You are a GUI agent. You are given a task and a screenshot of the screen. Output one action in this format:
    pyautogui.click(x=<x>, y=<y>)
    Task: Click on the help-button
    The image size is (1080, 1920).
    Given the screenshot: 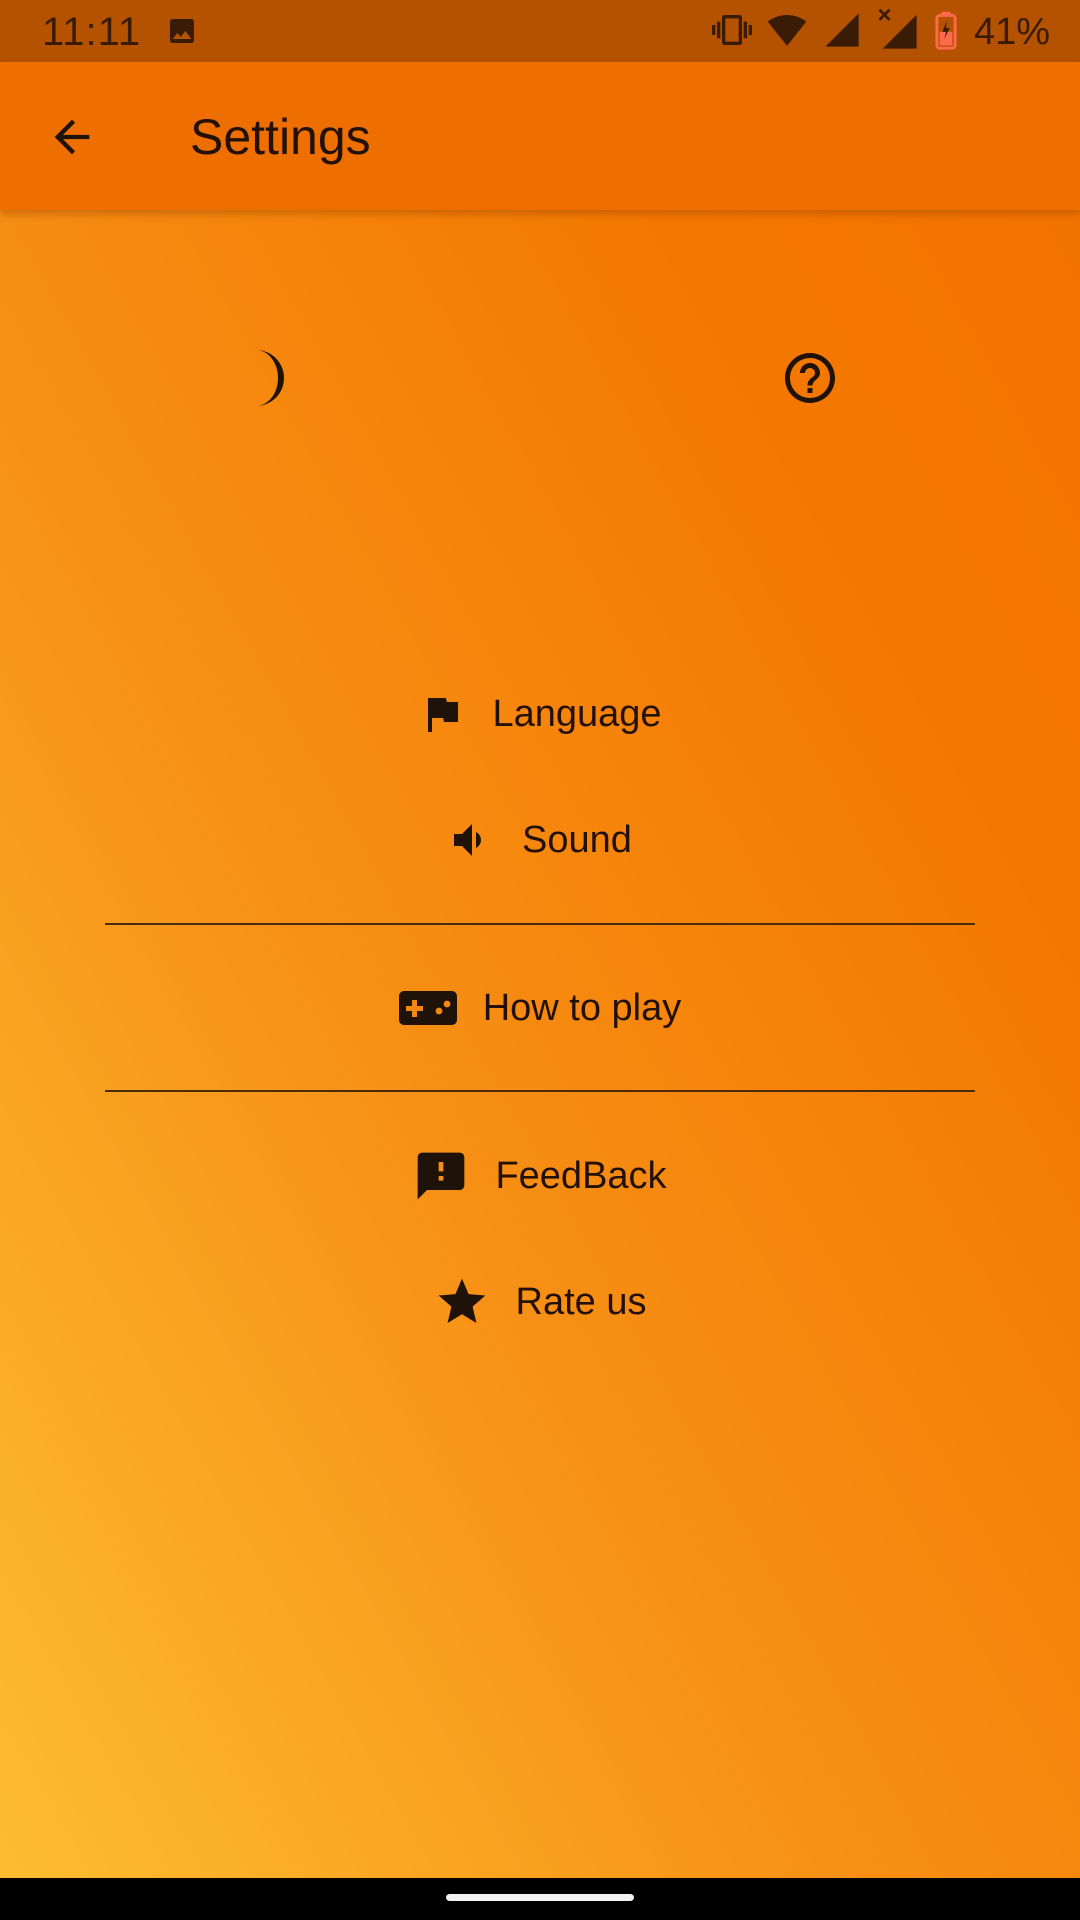 What is the action you would take?
    pyautogui.click(x=810, y=378)
    